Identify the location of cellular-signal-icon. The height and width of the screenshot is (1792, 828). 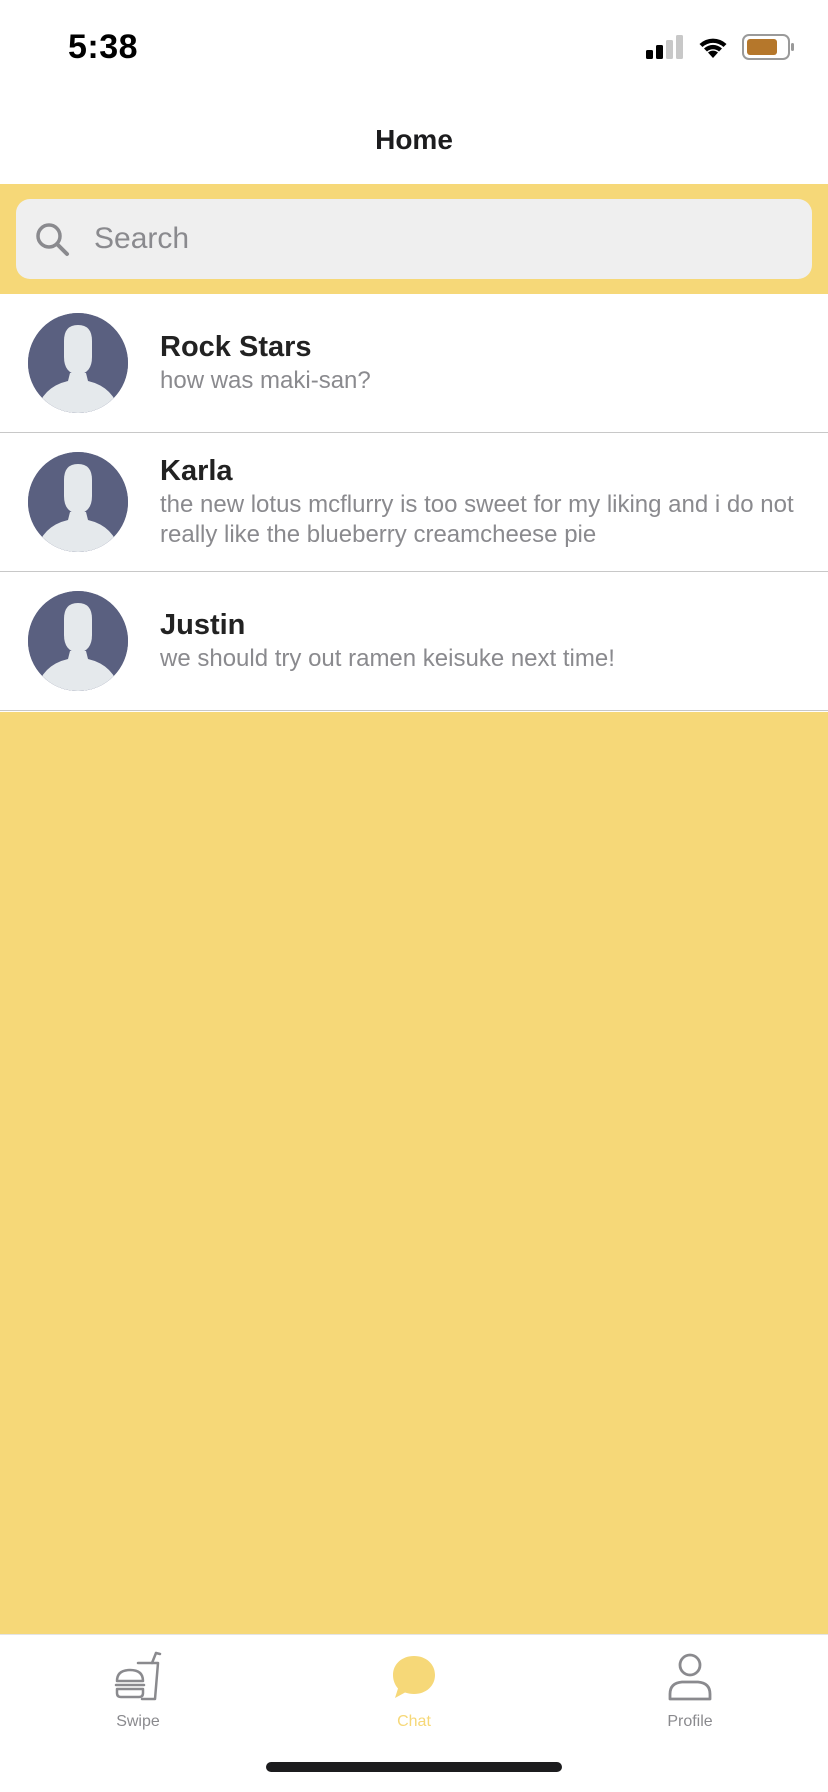
(665, 49).